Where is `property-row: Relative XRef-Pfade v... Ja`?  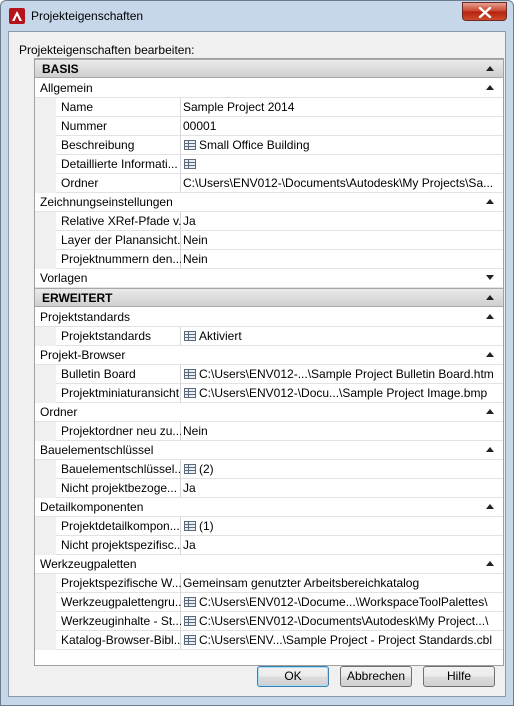 property-row: Relative XRef-Pfade v... Ja is located at coordinates (269, 221).